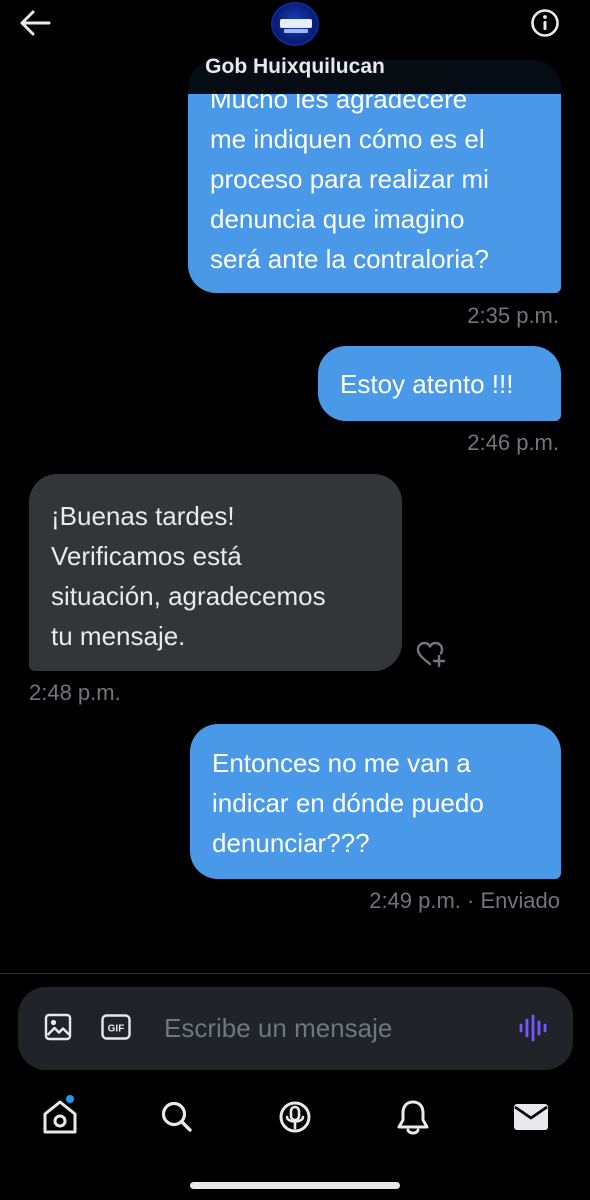  I want to click on message-line: situación, agradecemos, so click(188, 596).